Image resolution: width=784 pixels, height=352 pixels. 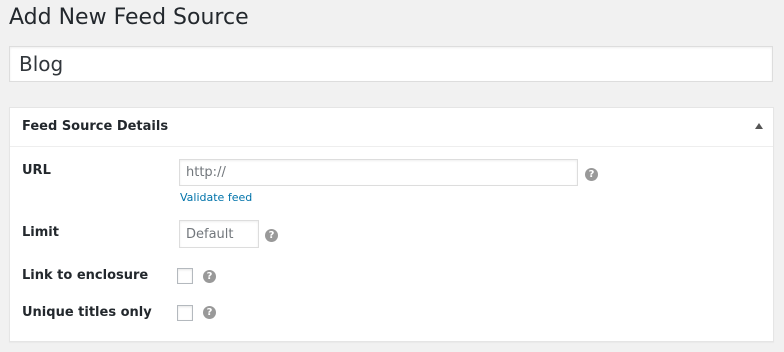 What do you see at coordinates (95, 126) in the screenshot?
I see `metabox-title: Feed Source Details` at bounding box center [95, 126].